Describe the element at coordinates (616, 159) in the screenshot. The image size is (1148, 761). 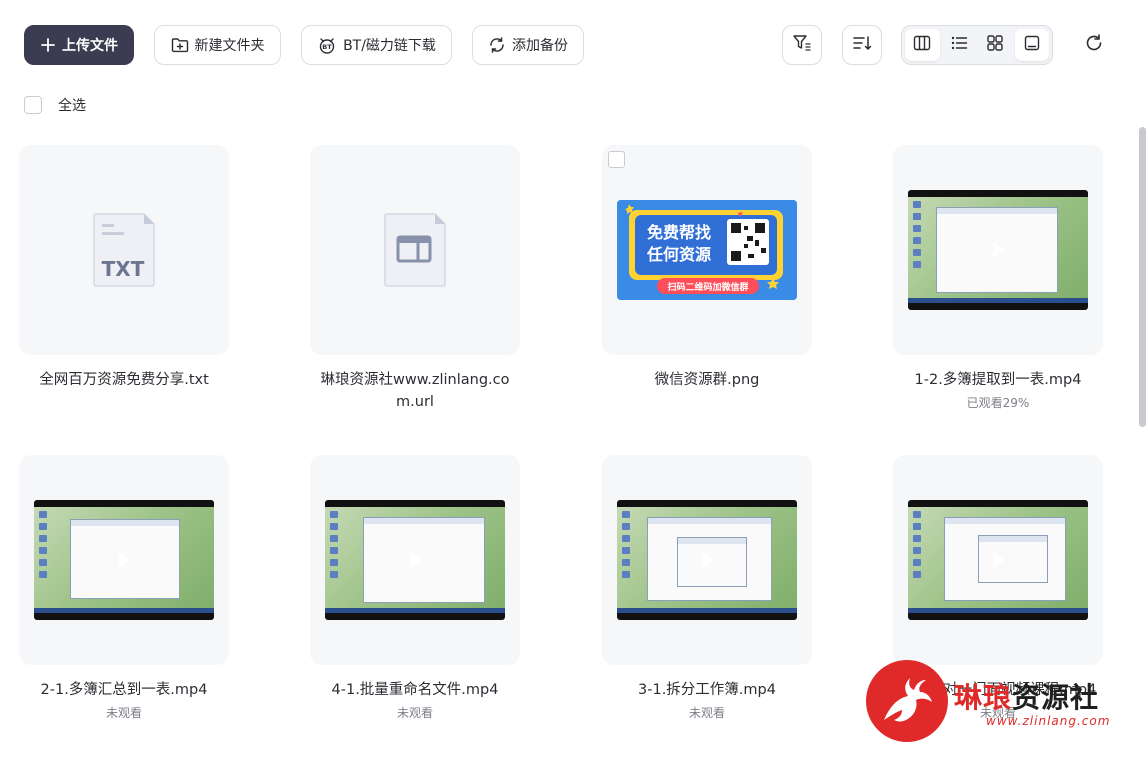
I see `file-checkbox` at that location.